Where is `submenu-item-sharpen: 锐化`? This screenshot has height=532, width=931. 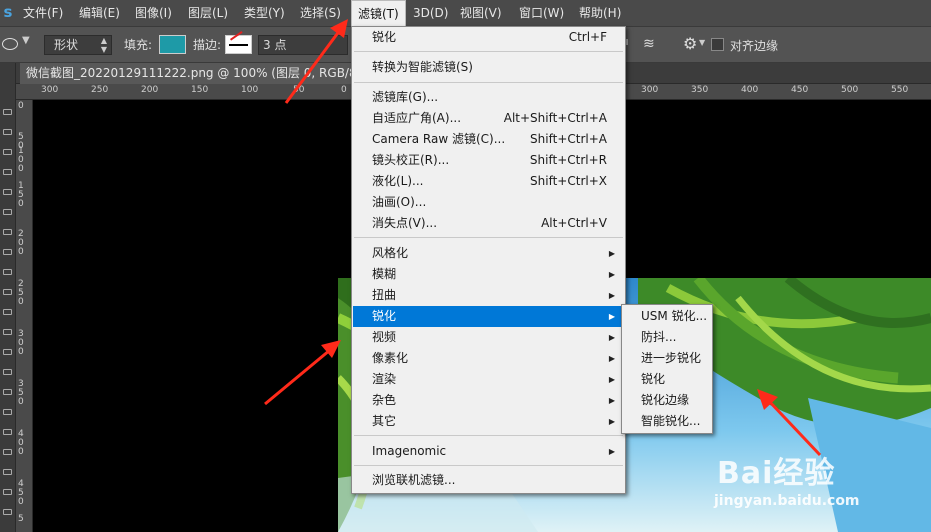 submenu-item-sharpen: 锐化 is located at coordinates (667, 379).